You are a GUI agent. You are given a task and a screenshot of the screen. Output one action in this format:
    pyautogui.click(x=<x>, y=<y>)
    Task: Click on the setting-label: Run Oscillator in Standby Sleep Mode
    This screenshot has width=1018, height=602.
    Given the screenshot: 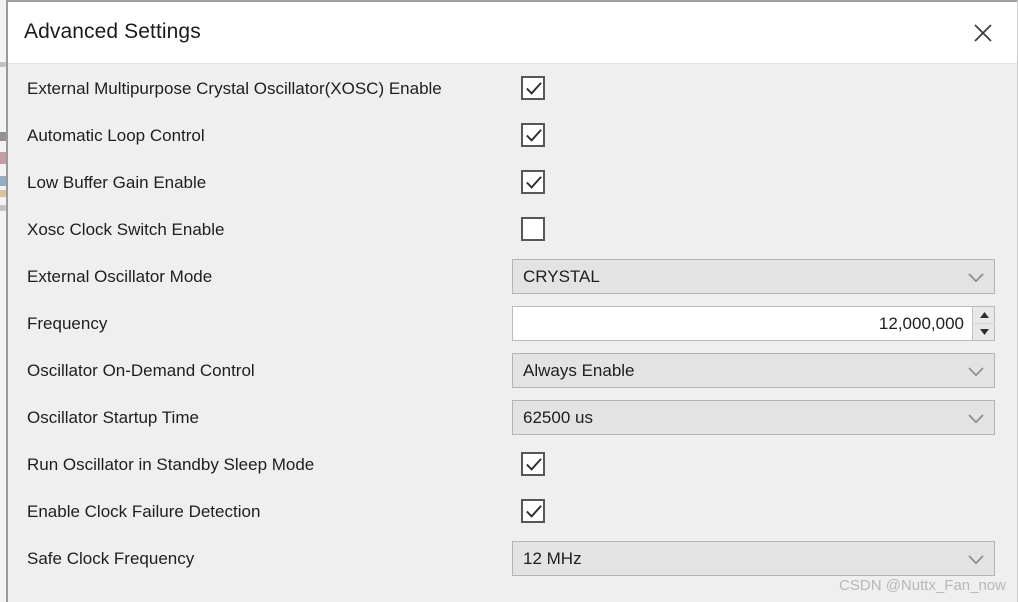 What is the action you would take?
    pyautogui.click(x=171, y=464)
    